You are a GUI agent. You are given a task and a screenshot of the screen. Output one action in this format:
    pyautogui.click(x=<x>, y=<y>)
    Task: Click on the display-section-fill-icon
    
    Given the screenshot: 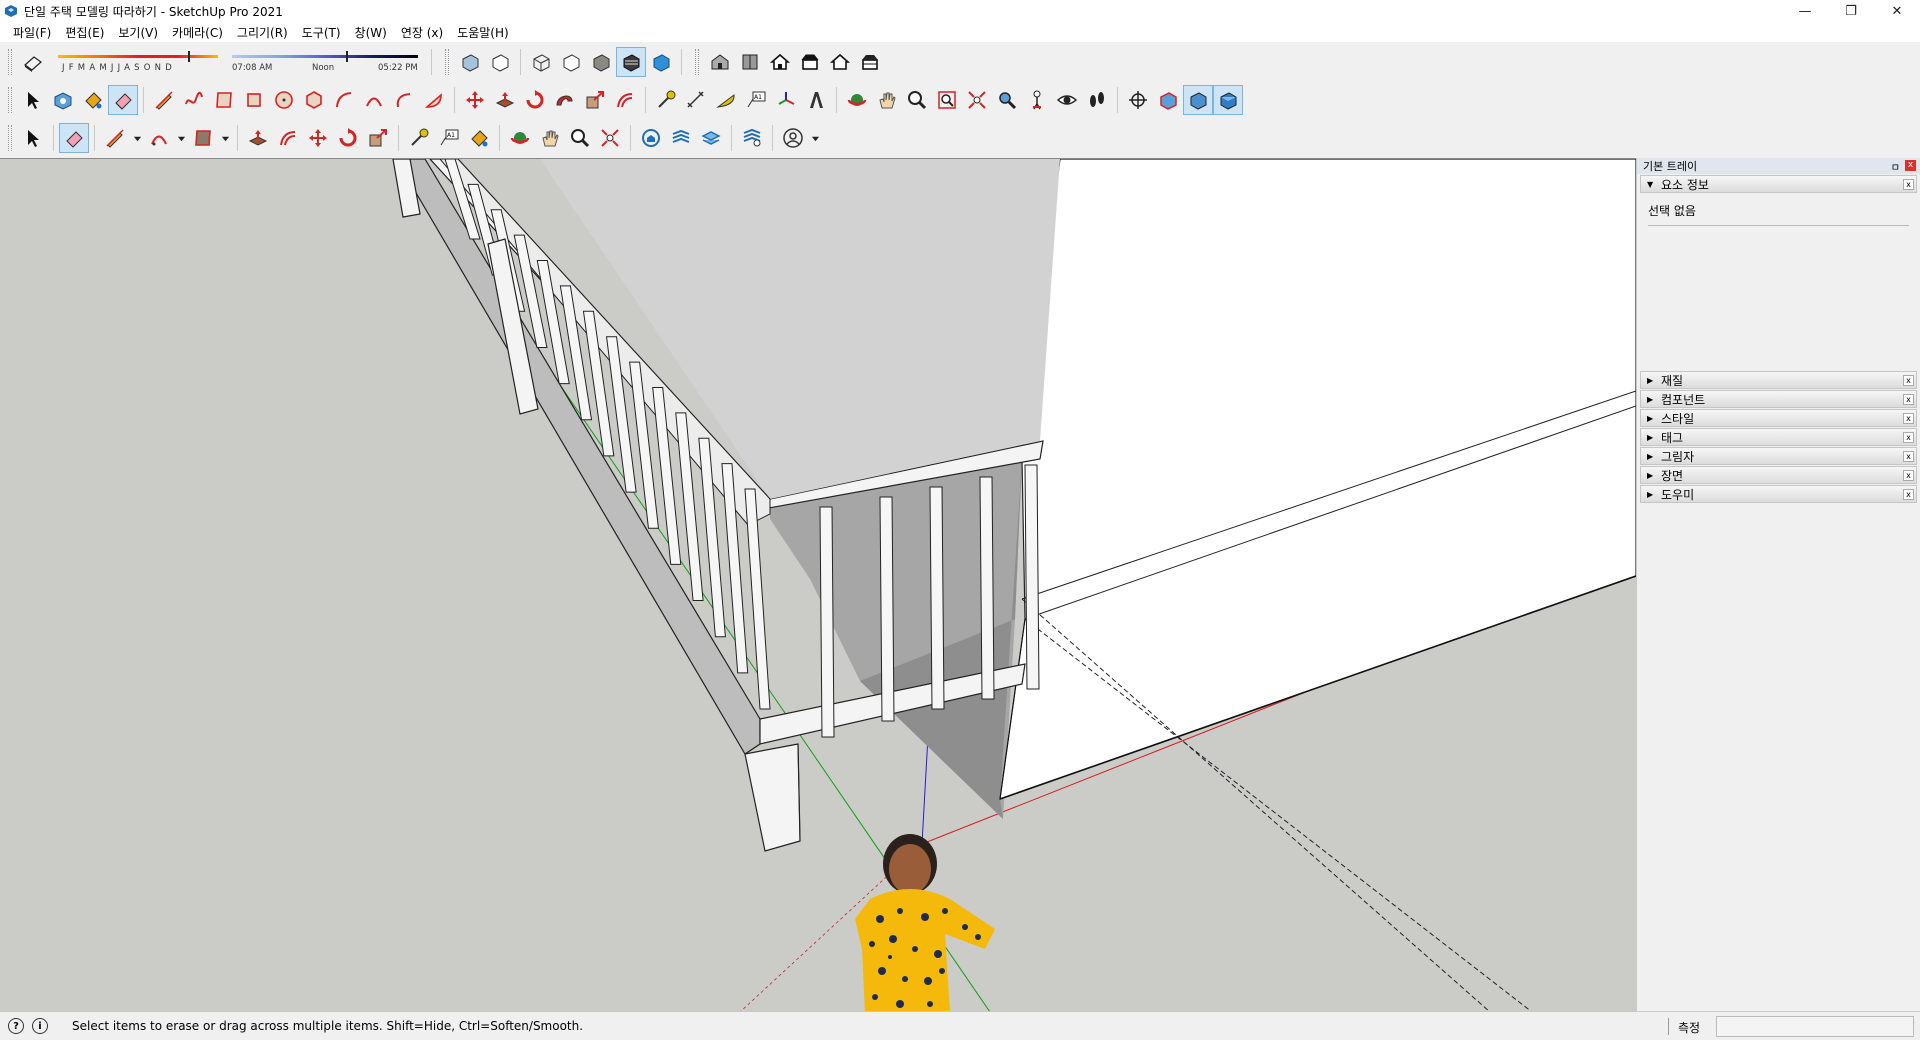 What is the action you would take?
    pyautogui.click(x=1228, y=100)
    